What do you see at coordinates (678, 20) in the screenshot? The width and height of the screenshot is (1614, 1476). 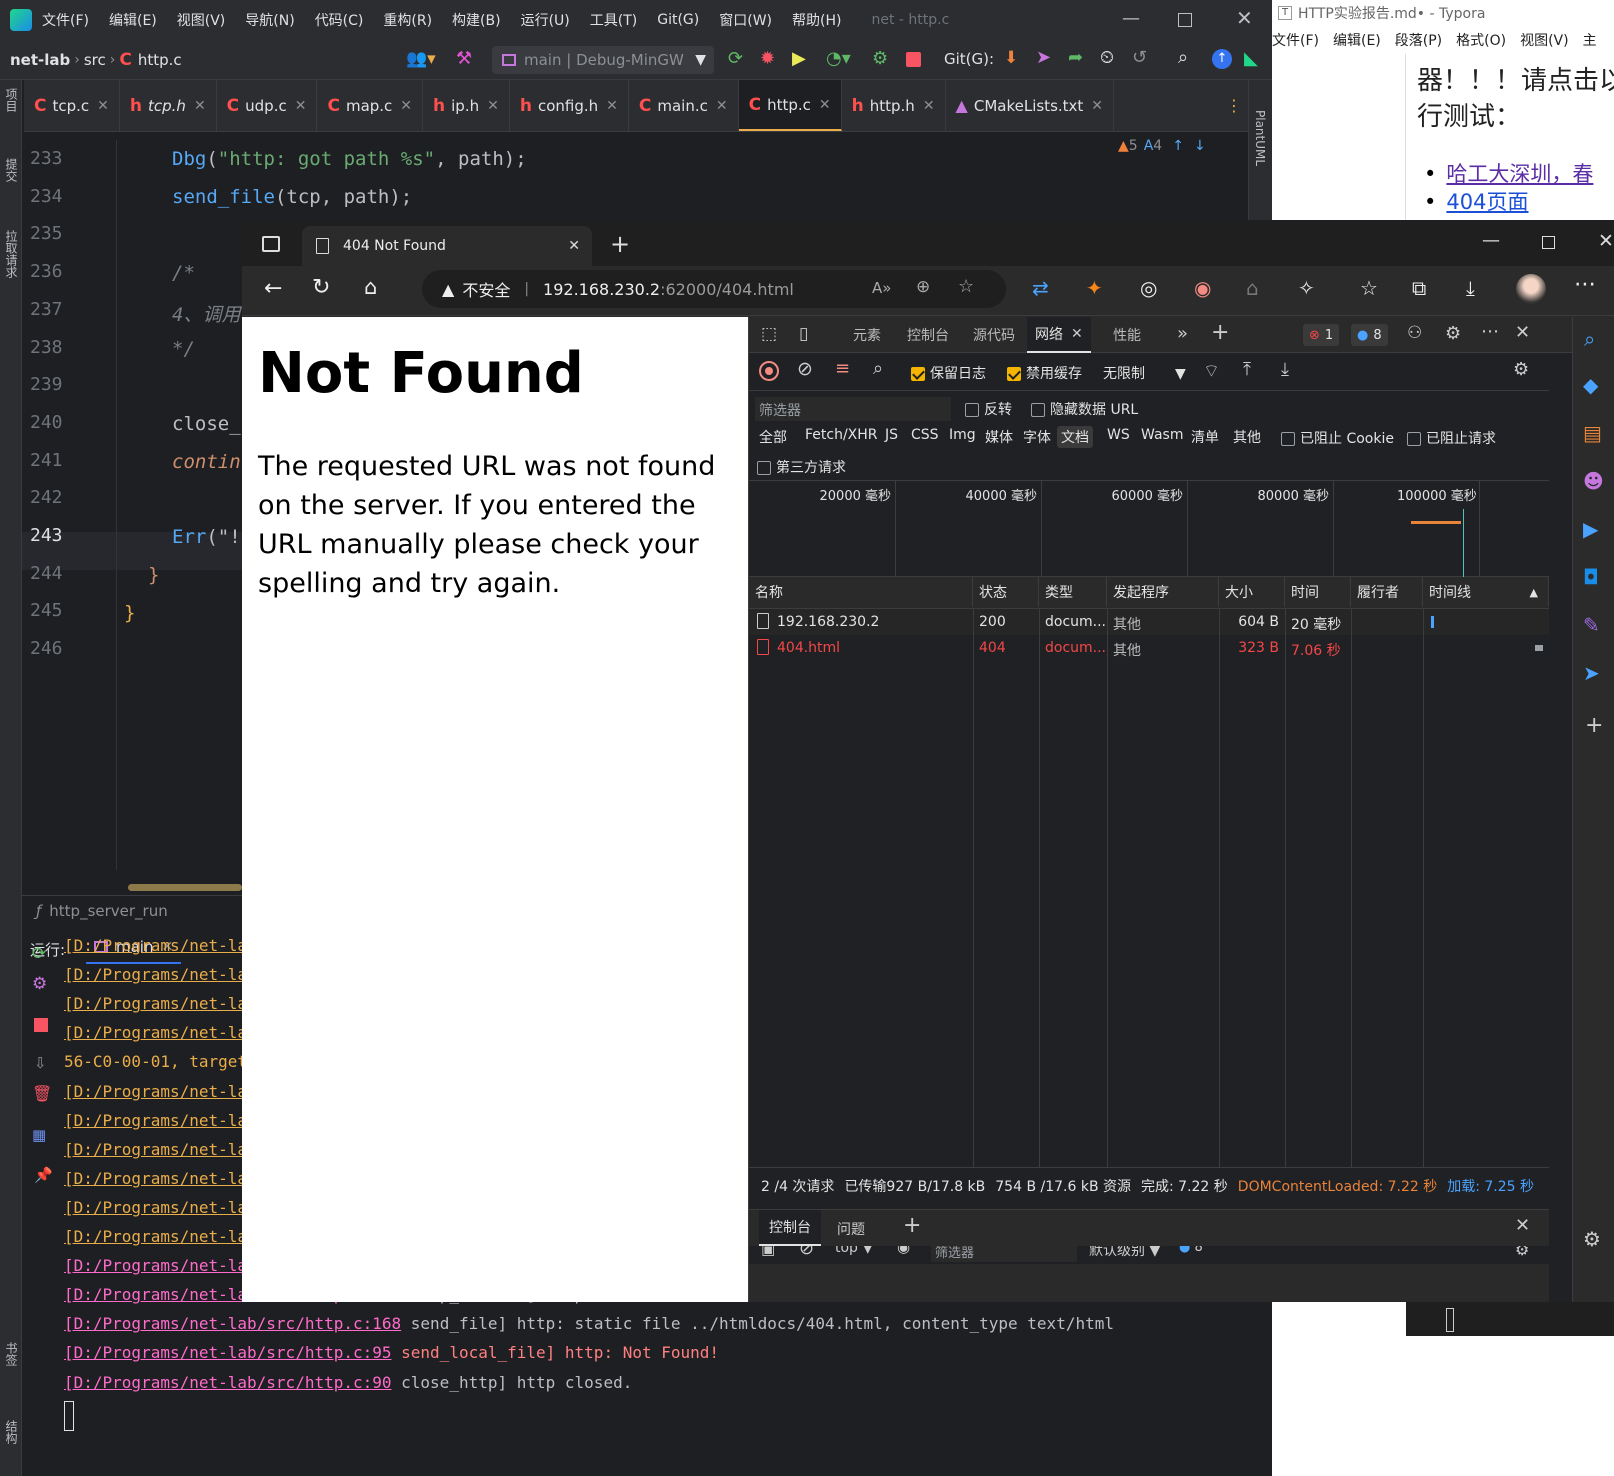 I see `menu-git: Git(G)` at bounding box center [678, 20].